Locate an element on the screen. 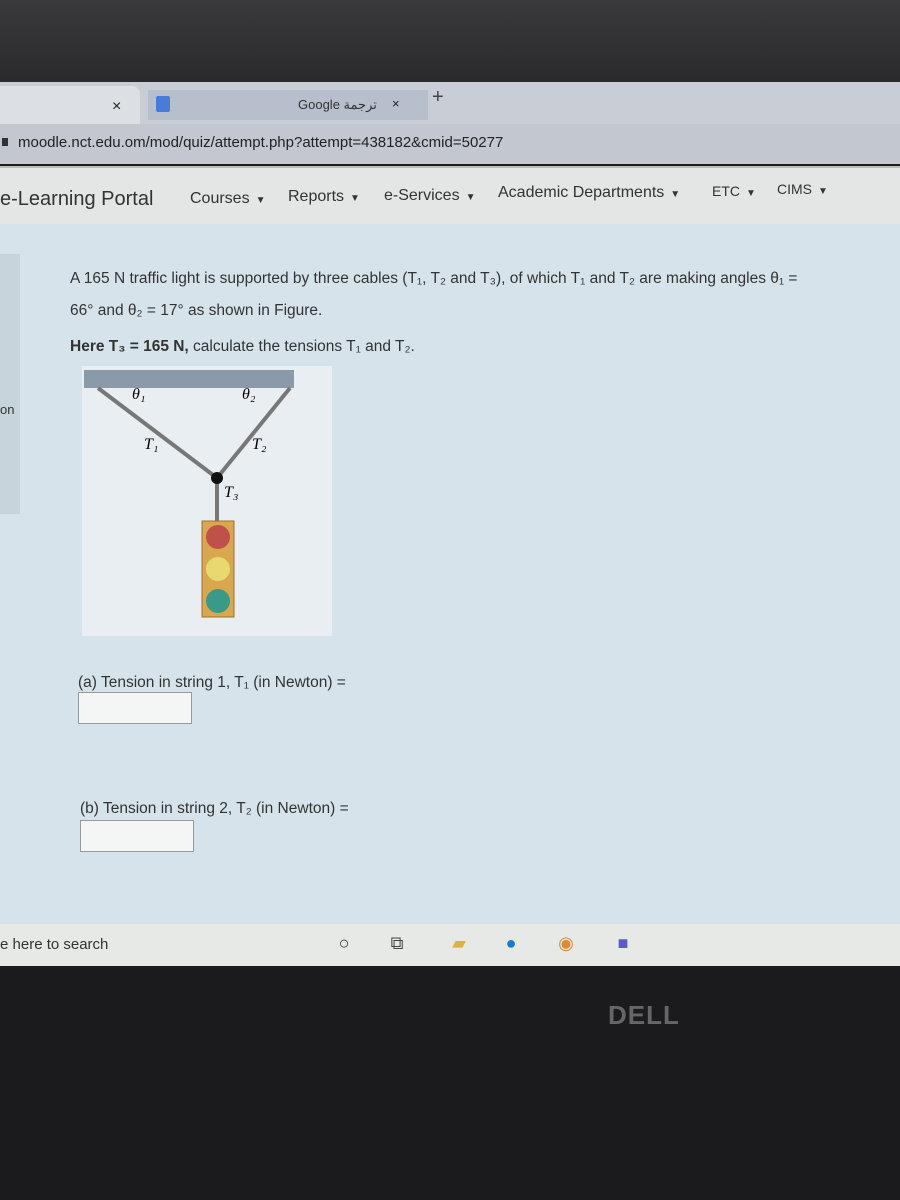 This screenshot has width=900, height=1200. t2-label: T₂ is located at coordinates (259, 444).